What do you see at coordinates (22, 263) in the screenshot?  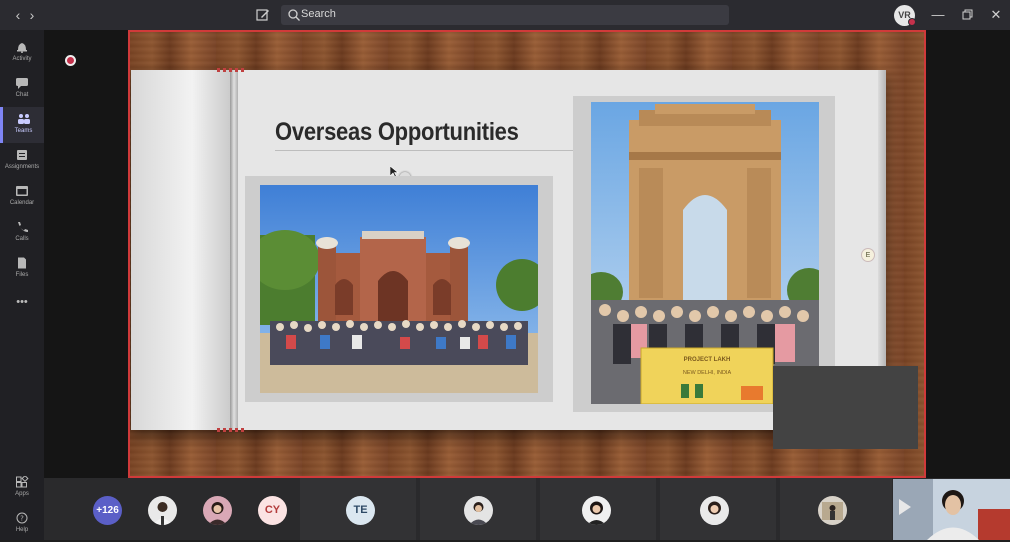 I see `files-icon` at bounding box center [22, 263].